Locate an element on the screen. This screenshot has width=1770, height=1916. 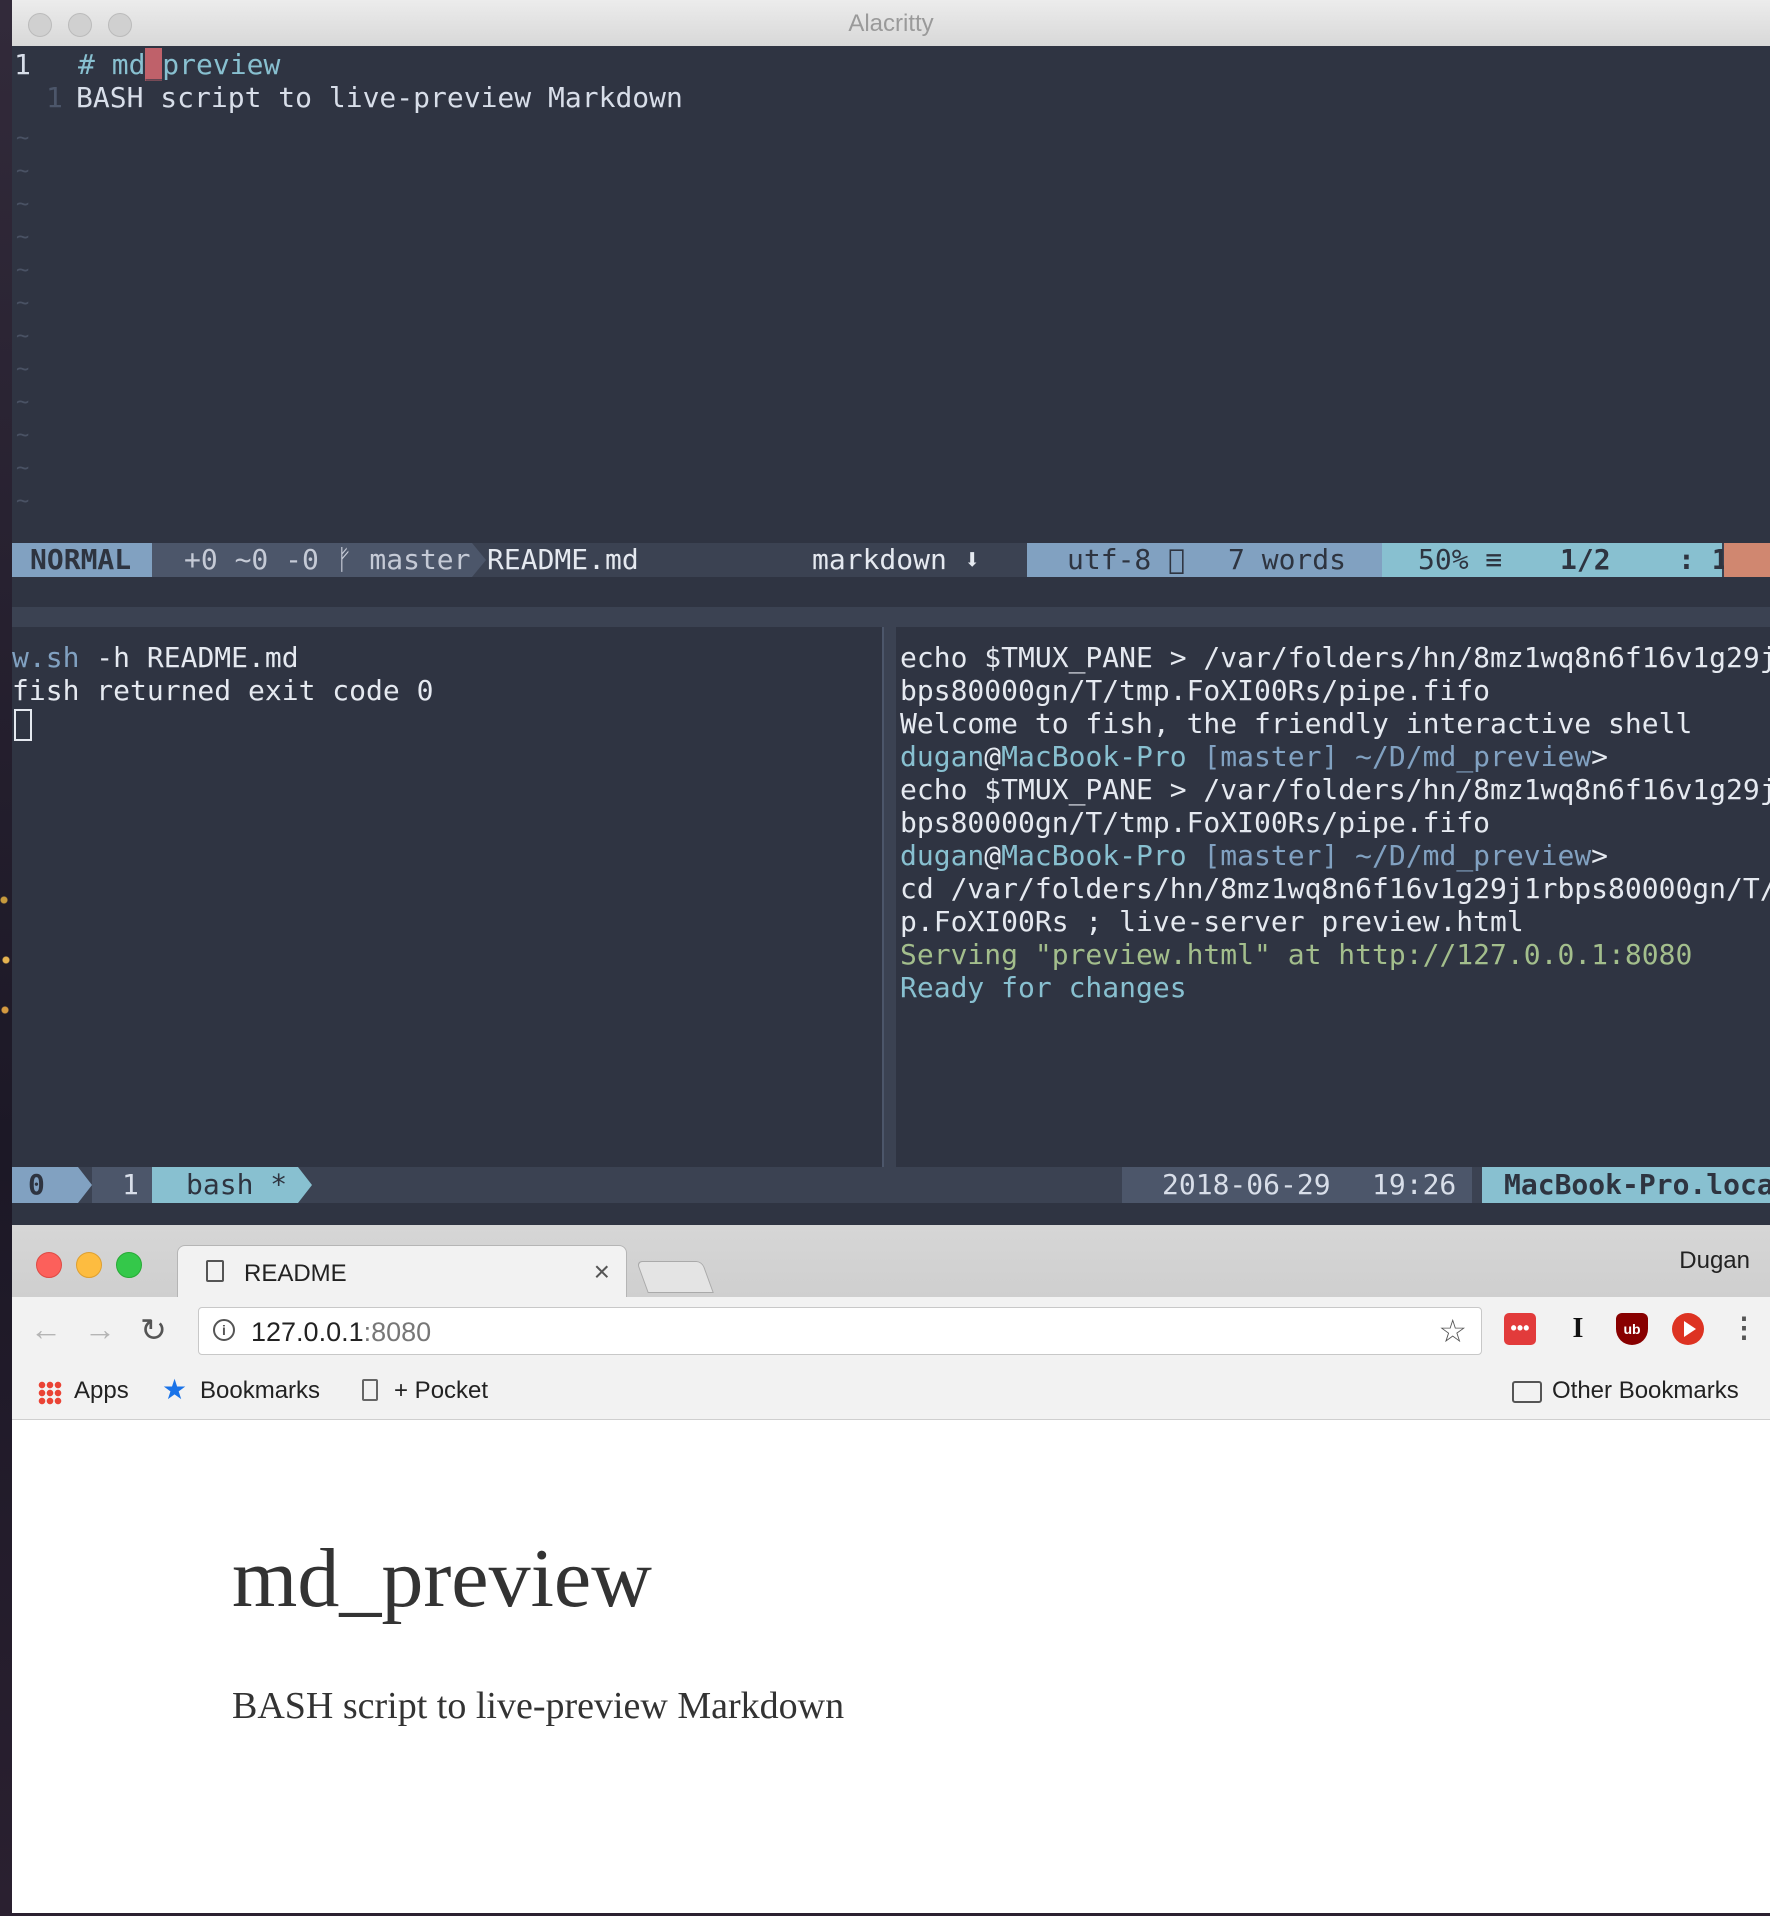
kebab-menu-icon: ⋮ is located at coordinates (1744, 1329).